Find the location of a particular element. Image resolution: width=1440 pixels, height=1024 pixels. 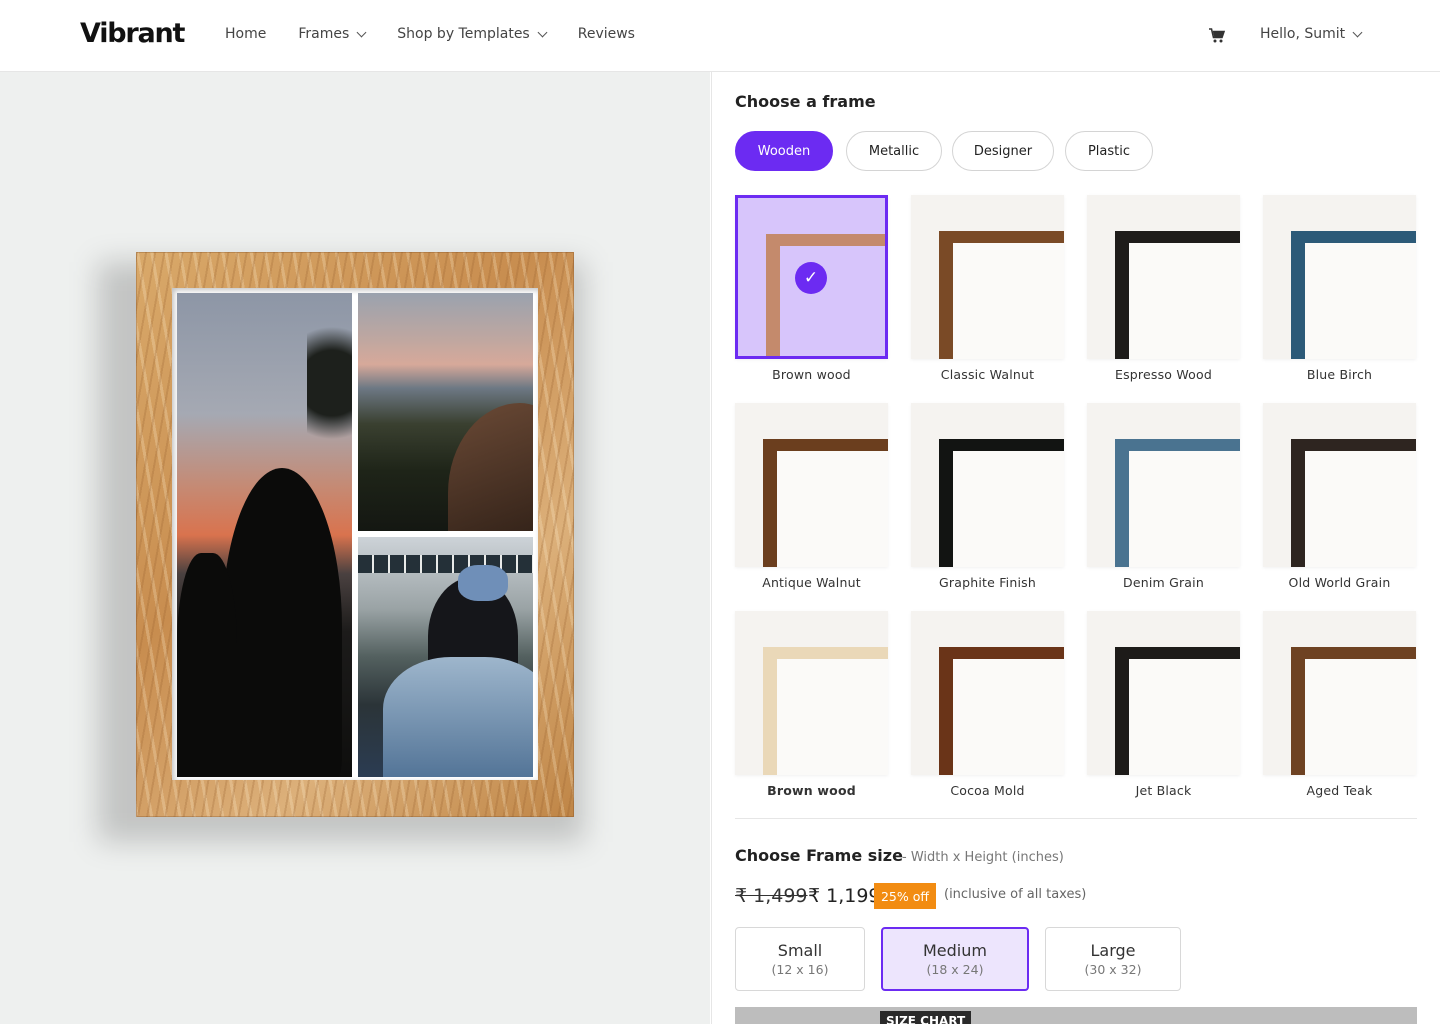

frame-option-label: Cocoa Mold is located at coordinates (987, 790).